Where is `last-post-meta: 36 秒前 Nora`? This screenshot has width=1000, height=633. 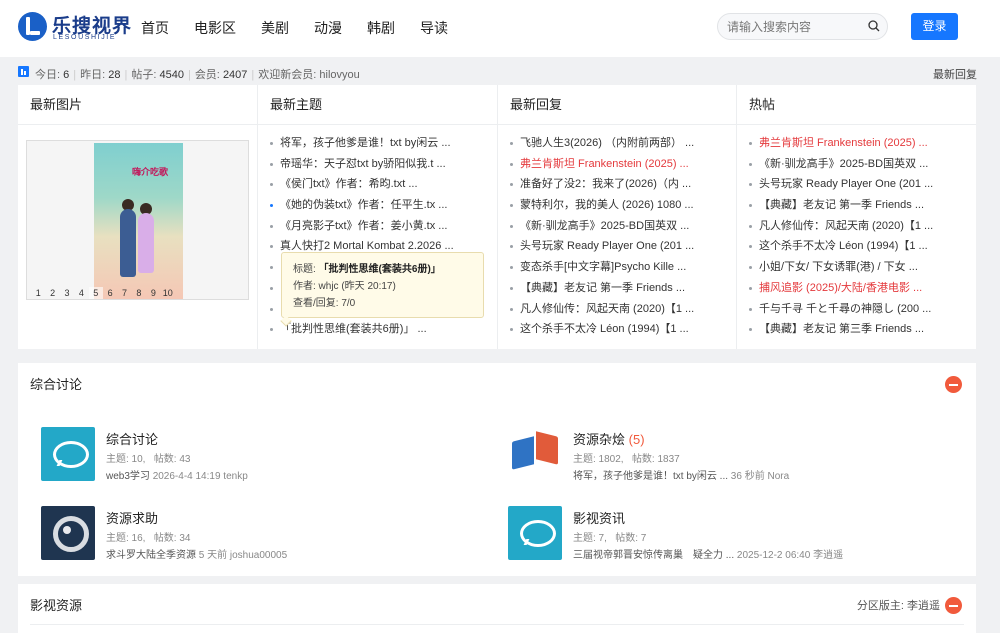 last-post-meta: 36 秒前 Nora is located at coordinates (760, 476).